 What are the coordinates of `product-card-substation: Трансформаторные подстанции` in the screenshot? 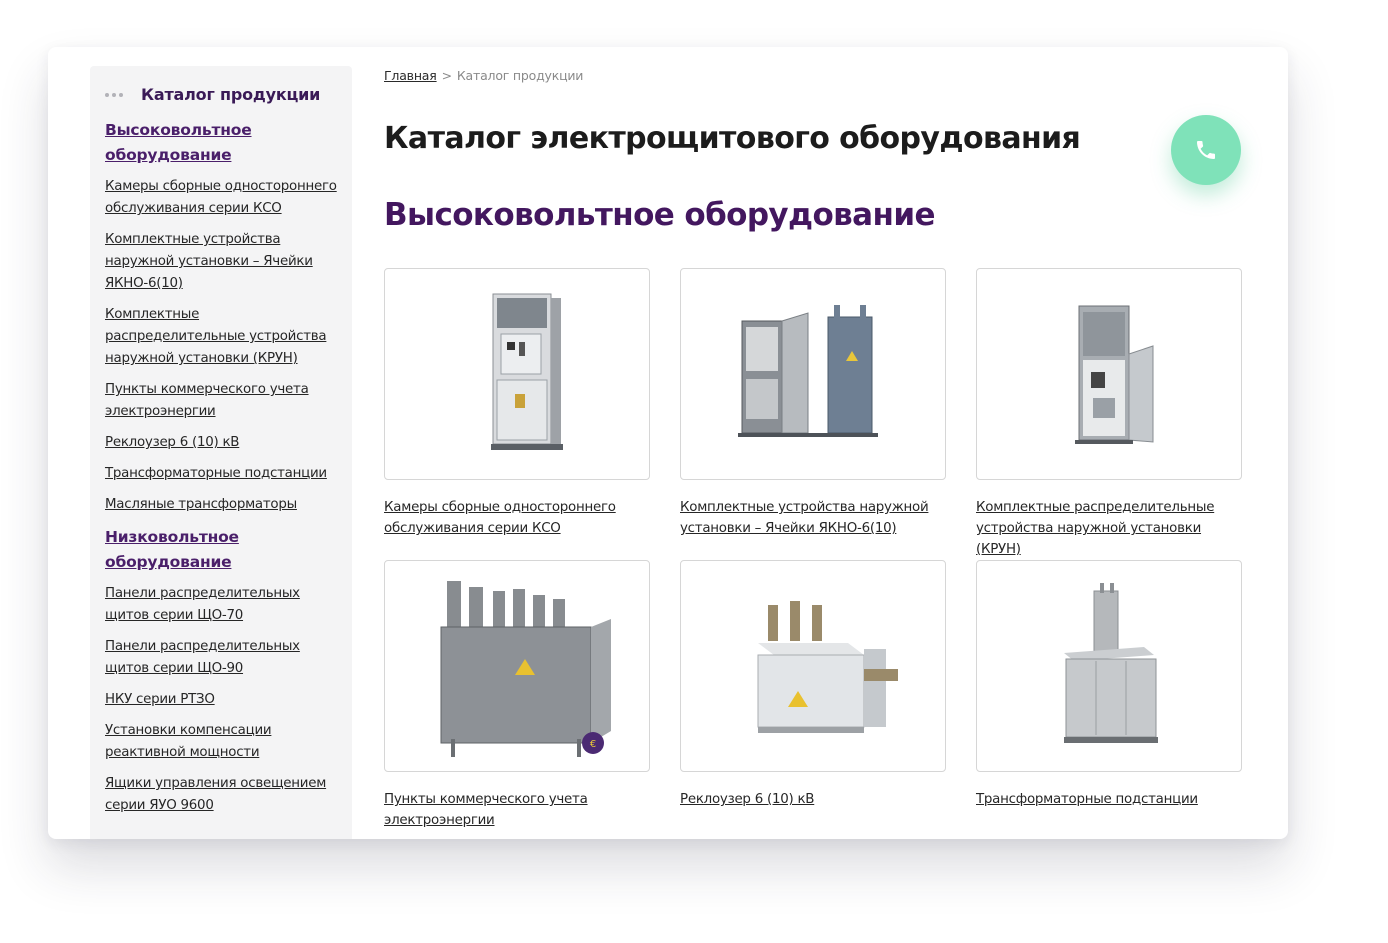 It's located at (1109, 685).